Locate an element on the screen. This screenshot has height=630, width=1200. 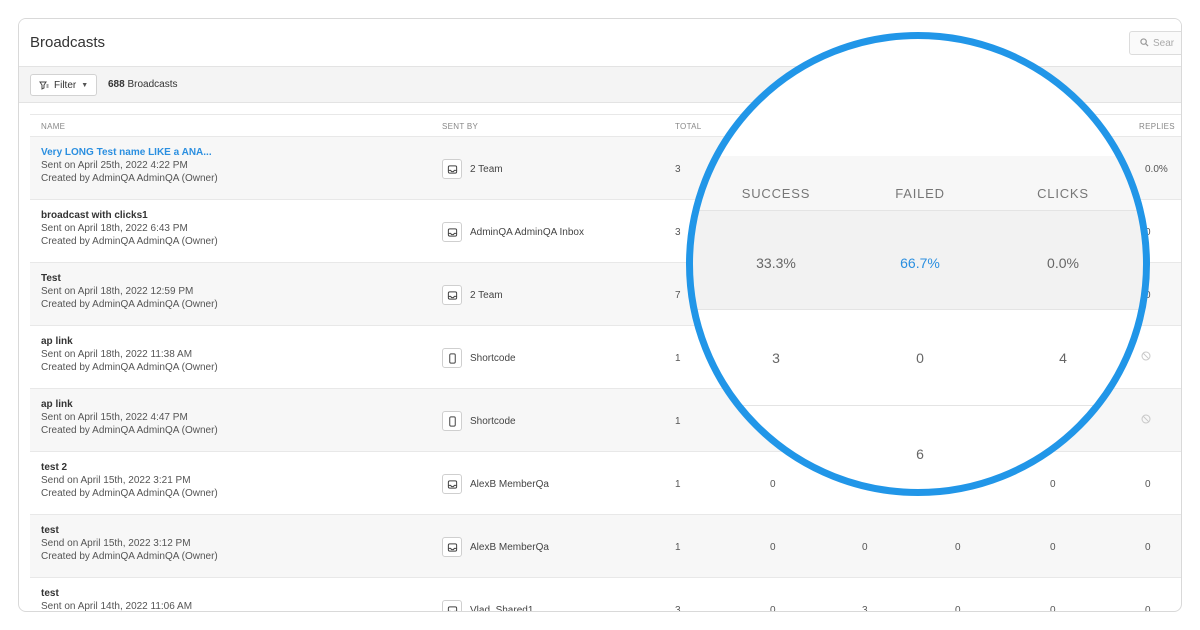
magnifier-header-failed: FAILED is located at coordinates (920, 193).